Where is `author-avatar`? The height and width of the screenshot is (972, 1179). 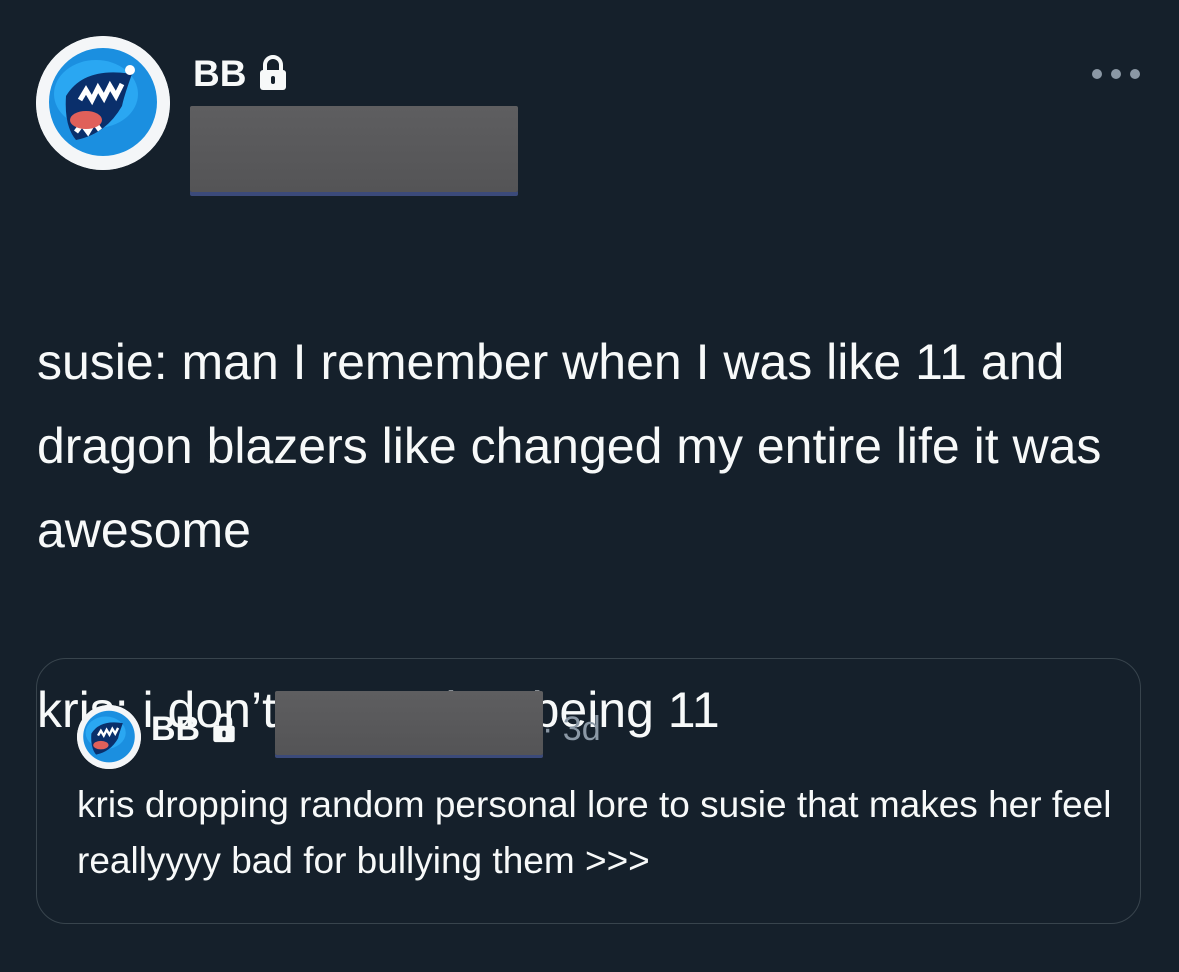 author-avatar is located at coordinates (103, 103).